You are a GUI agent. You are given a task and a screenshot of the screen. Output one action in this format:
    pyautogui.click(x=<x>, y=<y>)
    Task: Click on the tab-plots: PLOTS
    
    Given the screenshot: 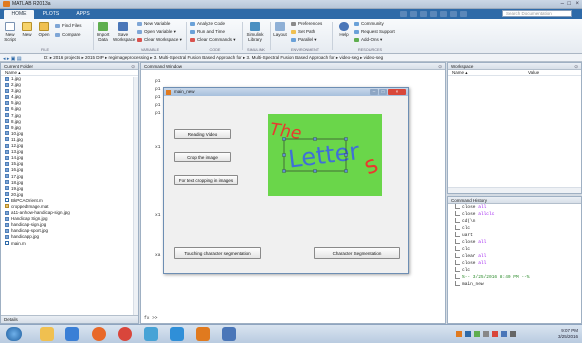 What is the action you would take?
    pyautogui.click(x=51, y=14)
    